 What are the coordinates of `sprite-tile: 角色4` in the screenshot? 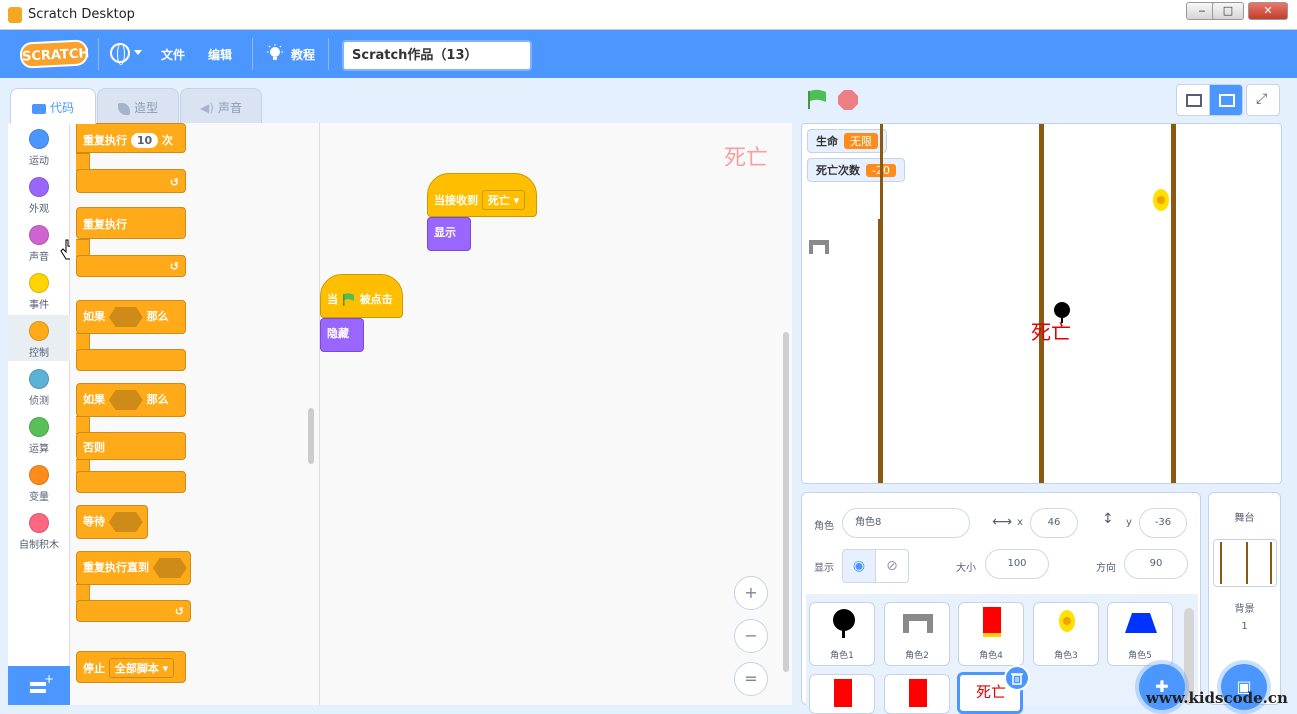 It's located at (991, 634).